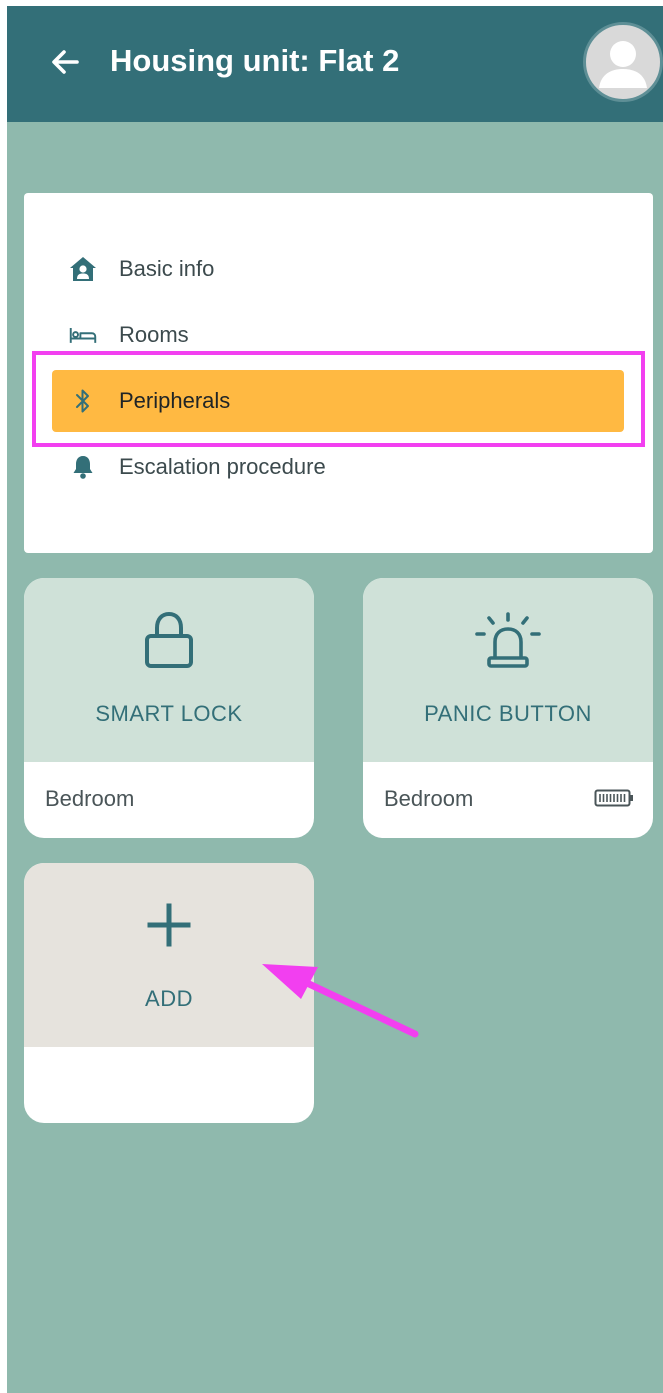  Describe the element at coordinates (338, 467) in the screenshot. I see `menu-item-escalation-procedure: Escalation procedure` at that location.